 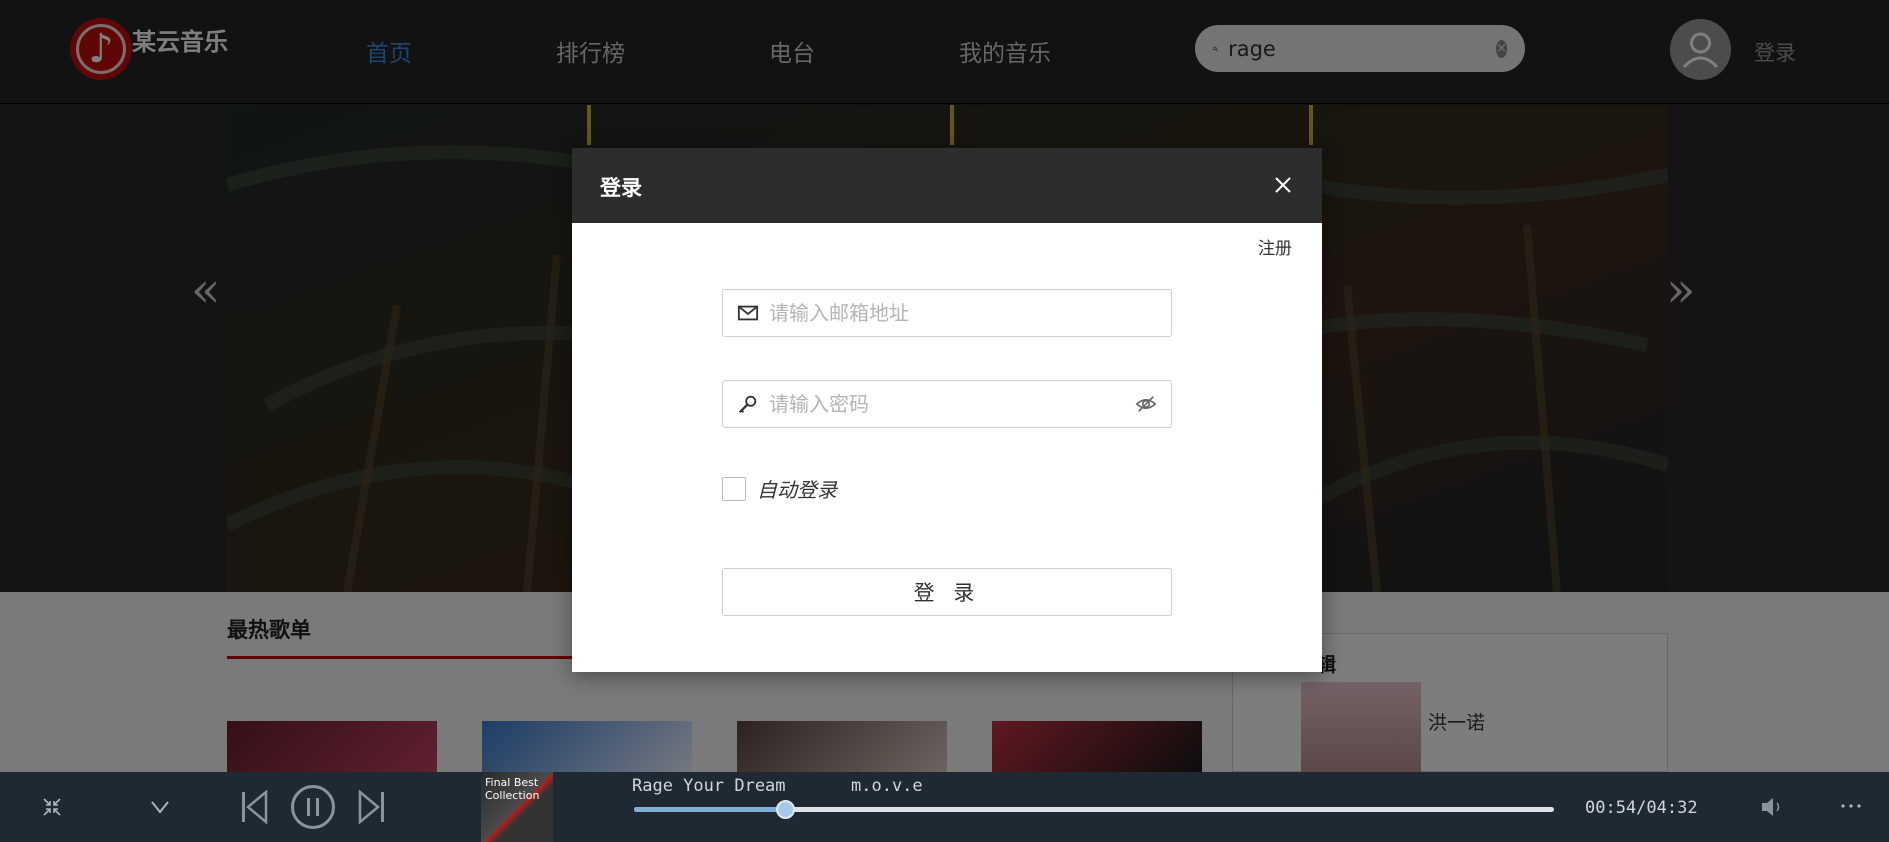 I want to click on email-field, so click(x=947, y=313).